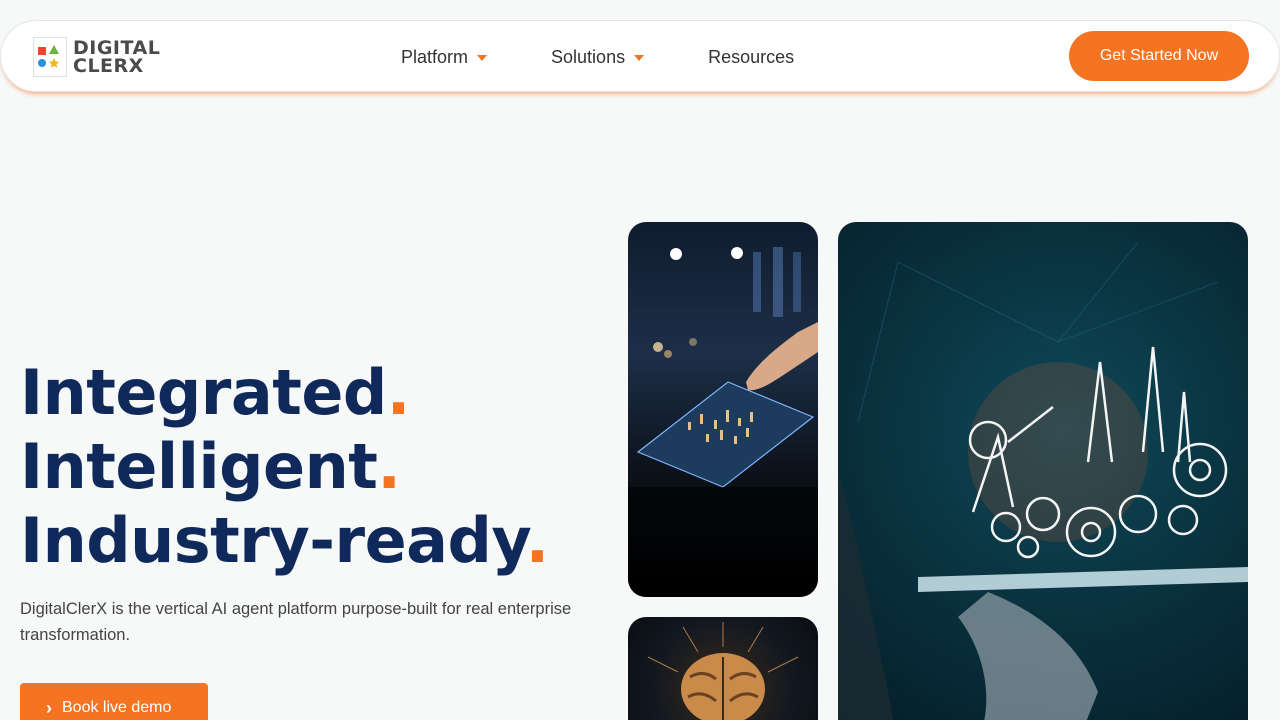  What do you see at coordinates (49, 707) in the screenshot?
I see `chevron-right-icon: ›` at bounding box center [49, 707].